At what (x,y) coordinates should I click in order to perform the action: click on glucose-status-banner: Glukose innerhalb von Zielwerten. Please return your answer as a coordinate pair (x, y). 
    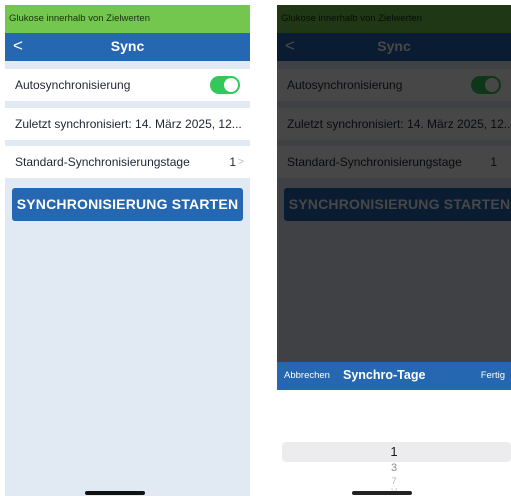
    Looking at the image, I should click on (127, 19).